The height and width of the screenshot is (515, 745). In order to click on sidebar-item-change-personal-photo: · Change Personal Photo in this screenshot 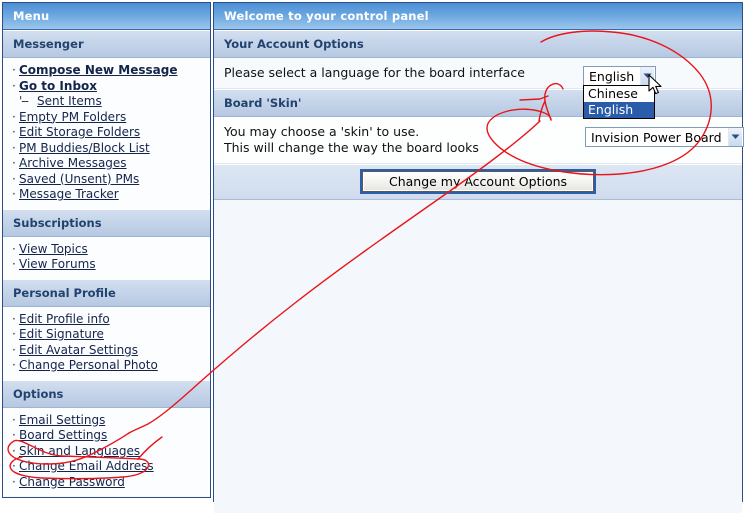, I will do `click(106, 366)`.